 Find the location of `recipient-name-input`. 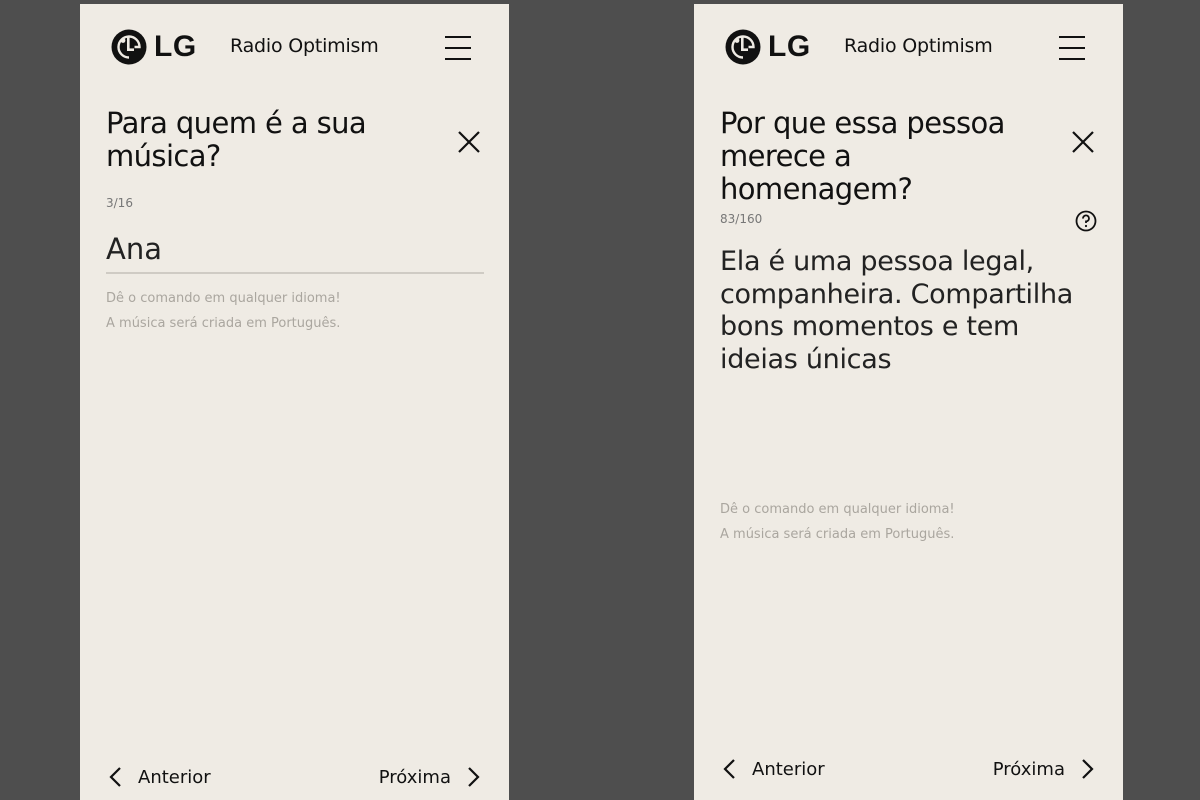

recipient-name-input is located at coordinates (295, 250).